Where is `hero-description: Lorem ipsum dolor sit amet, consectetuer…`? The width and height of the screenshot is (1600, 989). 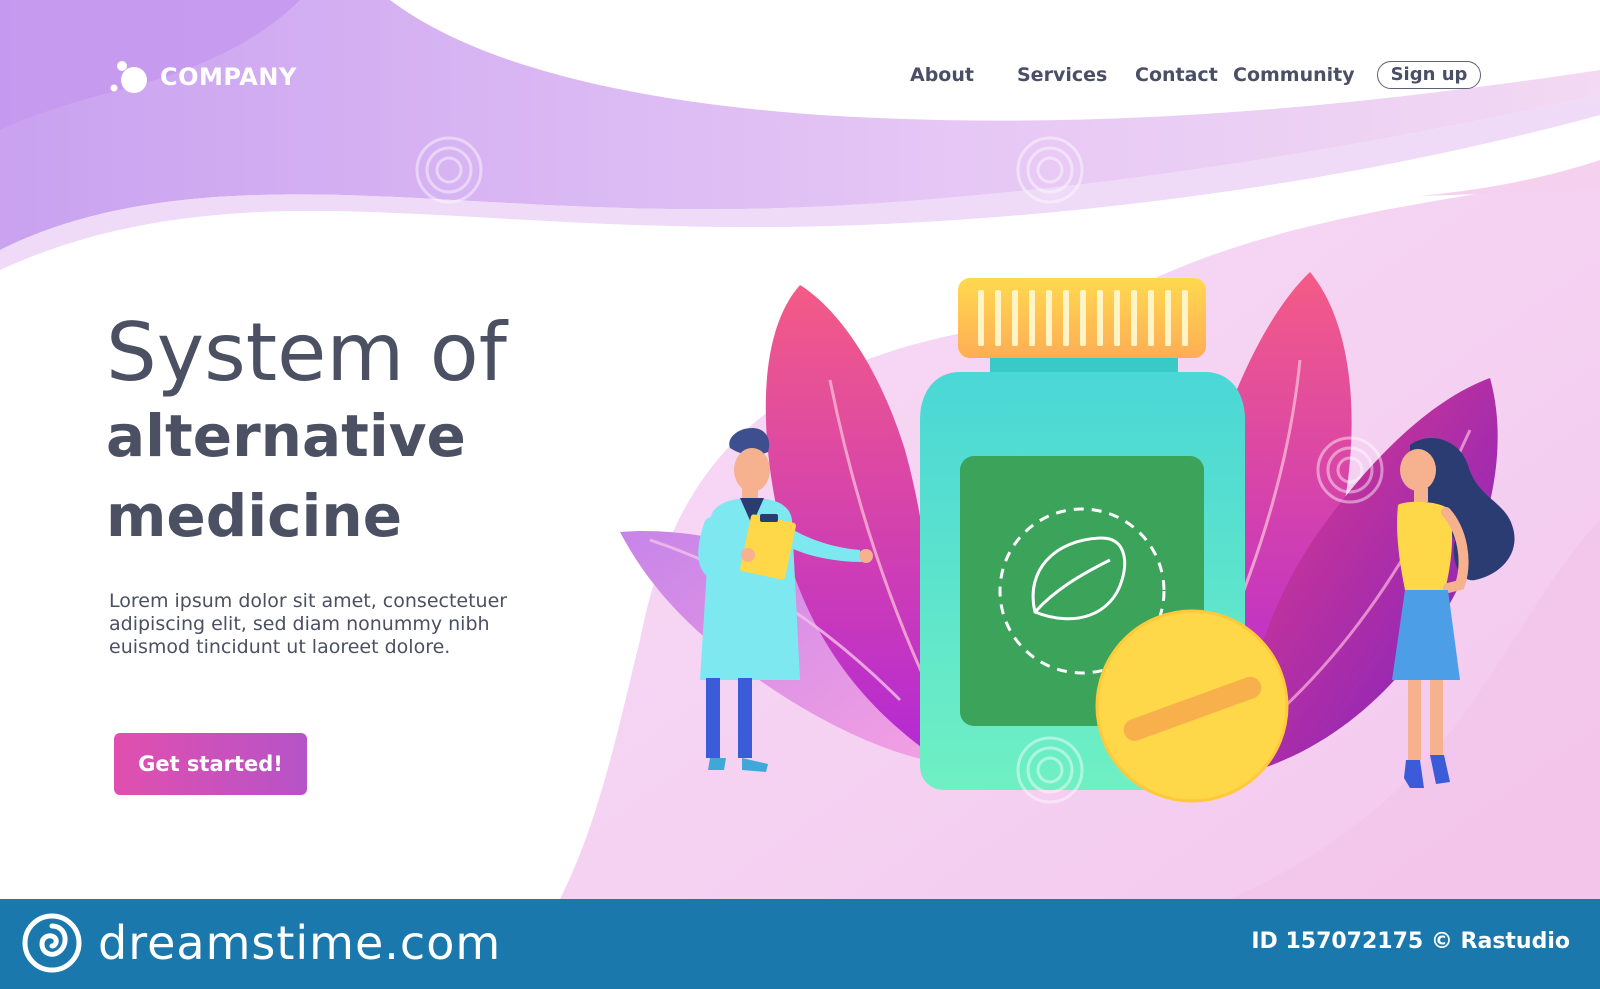
hero-description: Lorem ipsum dolor sit amet, consectetuer… is located at coordinates (319, 624).